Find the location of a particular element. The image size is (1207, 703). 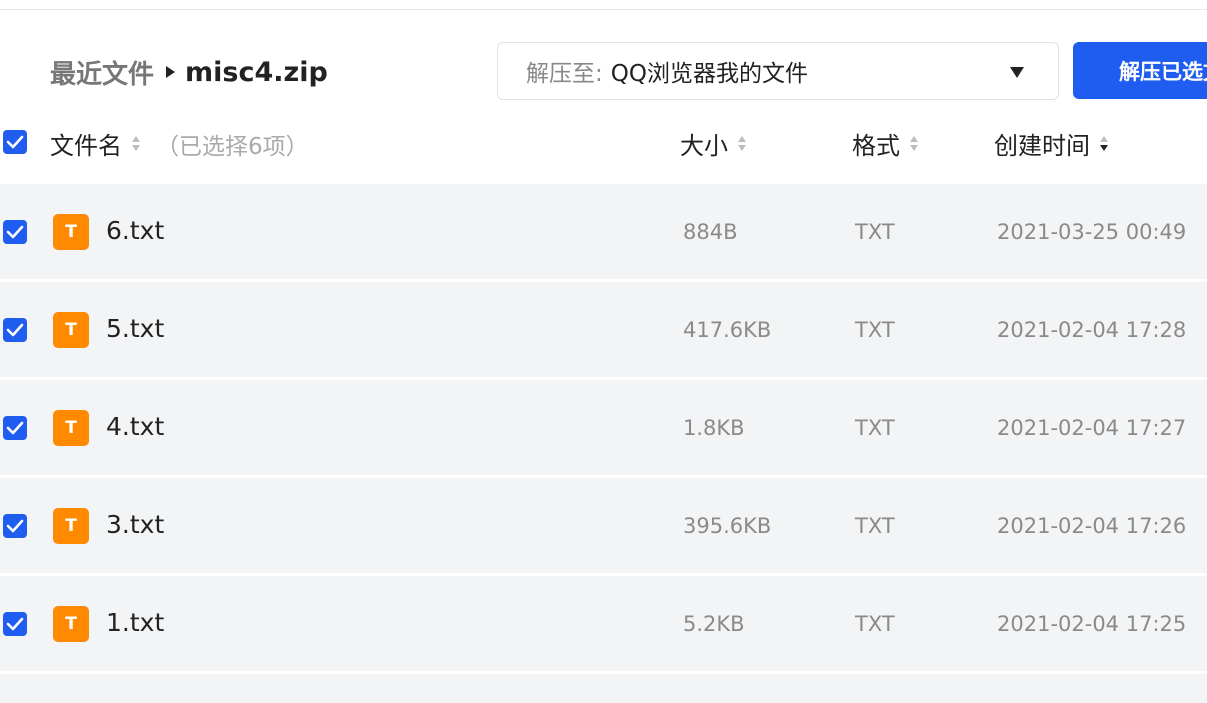

file-size: 5.2KB is located at coordinates (714, 624).